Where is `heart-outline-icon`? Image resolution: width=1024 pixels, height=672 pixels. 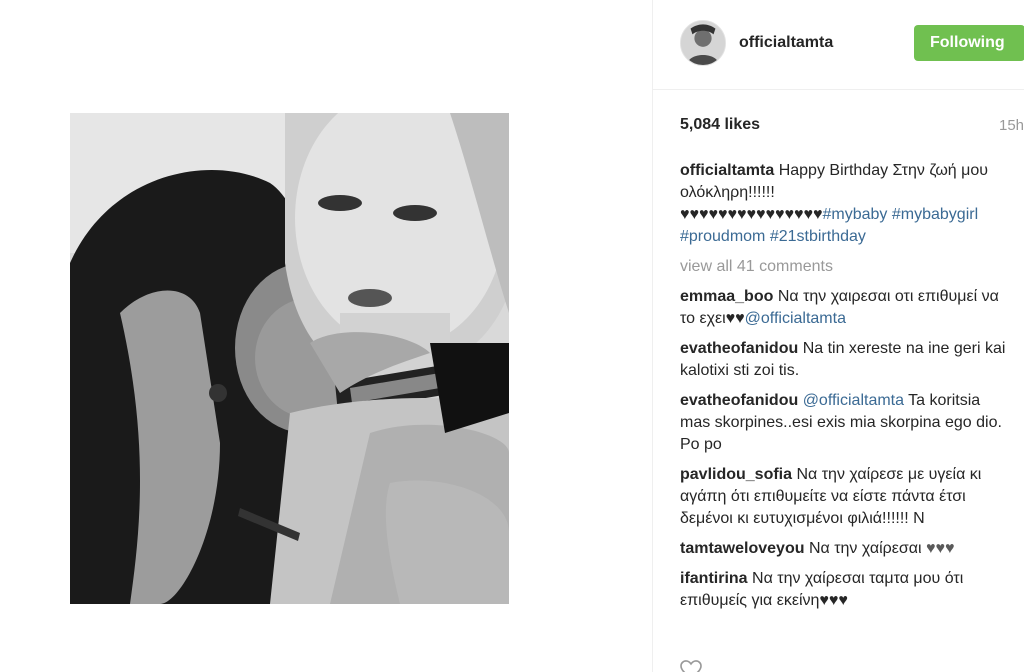
heart-outline-icon is located at coordinates (691, 666).